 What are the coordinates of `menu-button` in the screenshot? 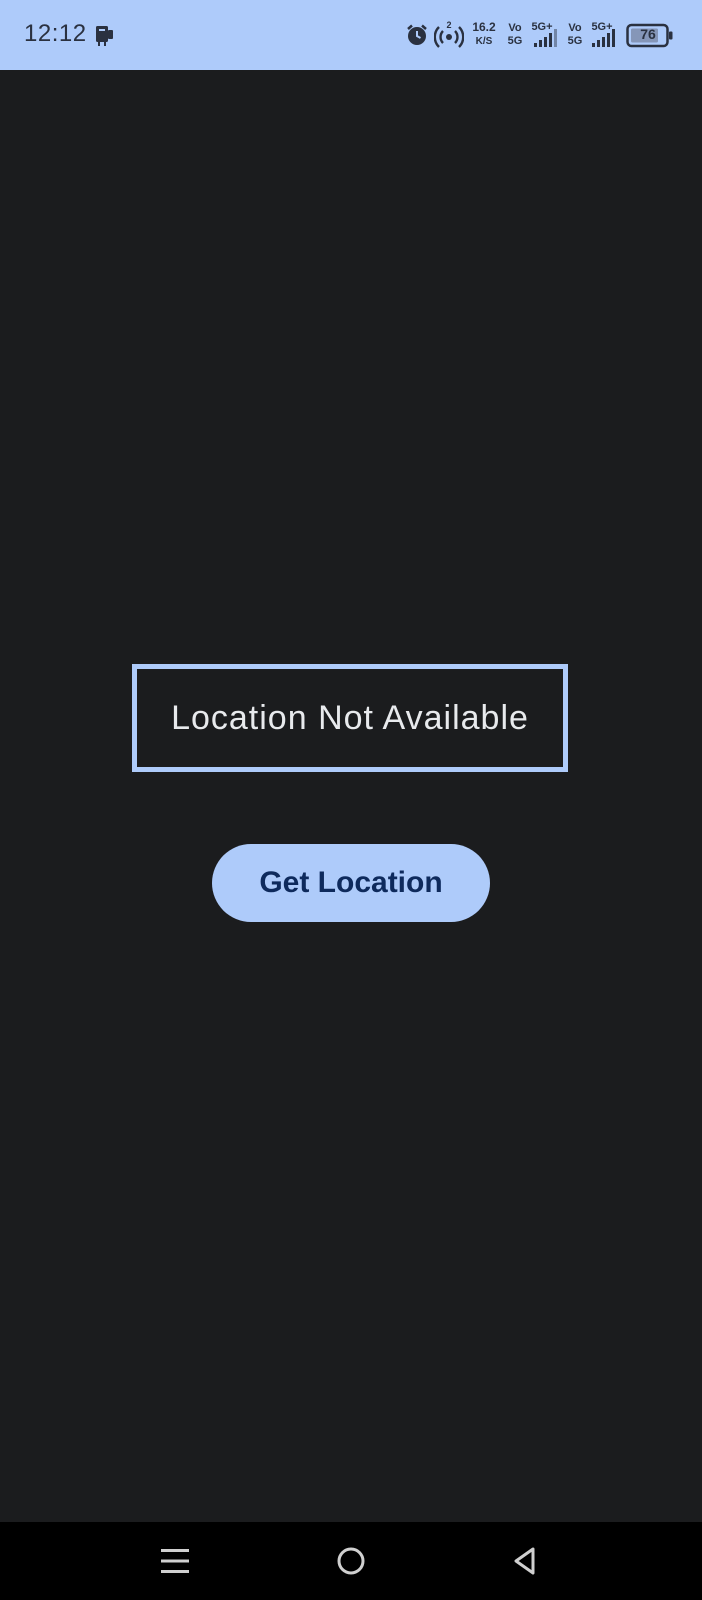 It's located at (175, 1561).